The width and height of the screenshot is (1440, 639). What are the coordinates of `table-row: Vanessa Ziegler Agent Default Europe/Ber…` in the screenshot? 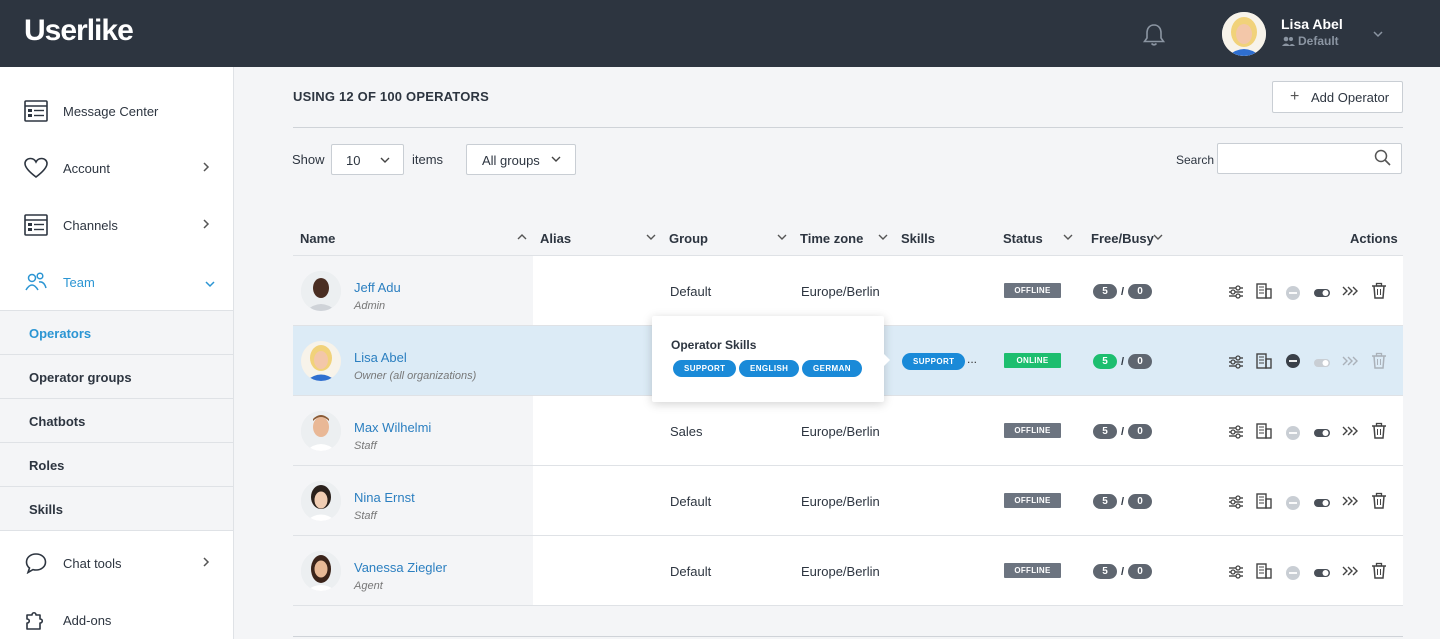 It's located at (848, 571).